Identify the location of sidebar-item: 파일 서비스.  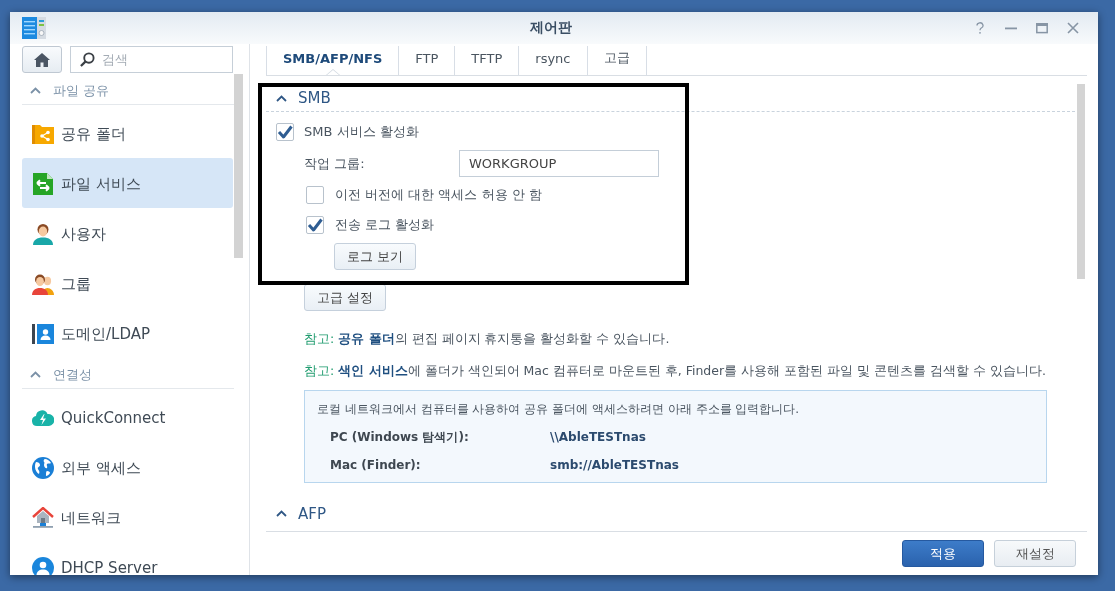
(127, 183).